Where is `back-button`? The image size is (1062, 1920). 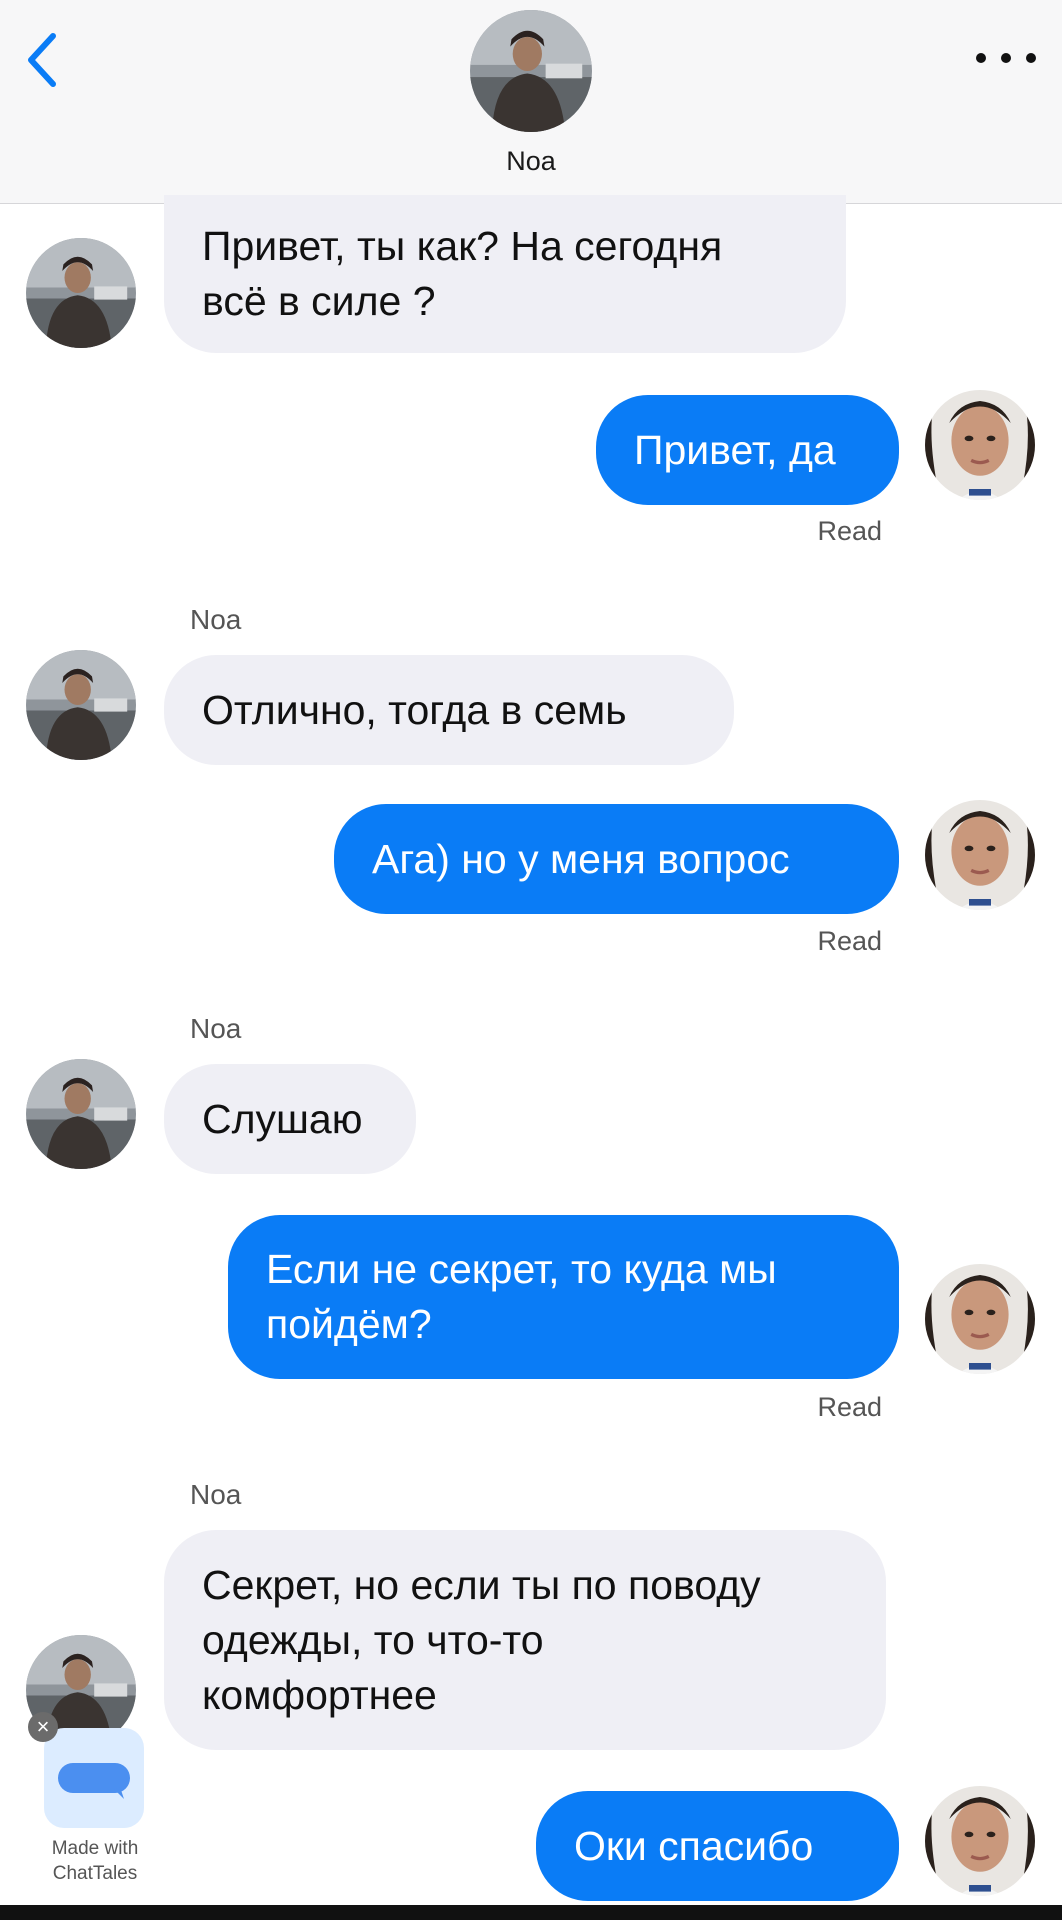 back-button is located at coordinates (42, 60).